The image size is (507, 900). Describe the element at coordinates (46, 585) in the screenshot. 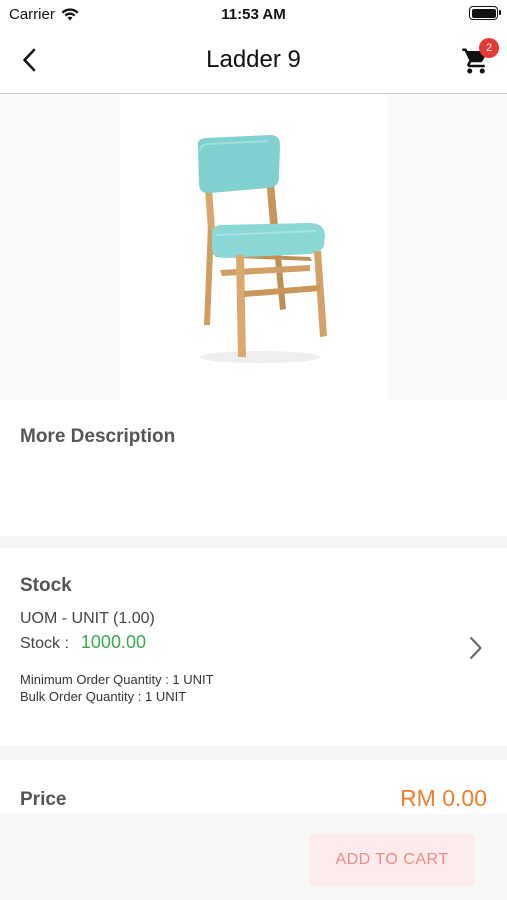

I see `stock-title: Stock` at that location.